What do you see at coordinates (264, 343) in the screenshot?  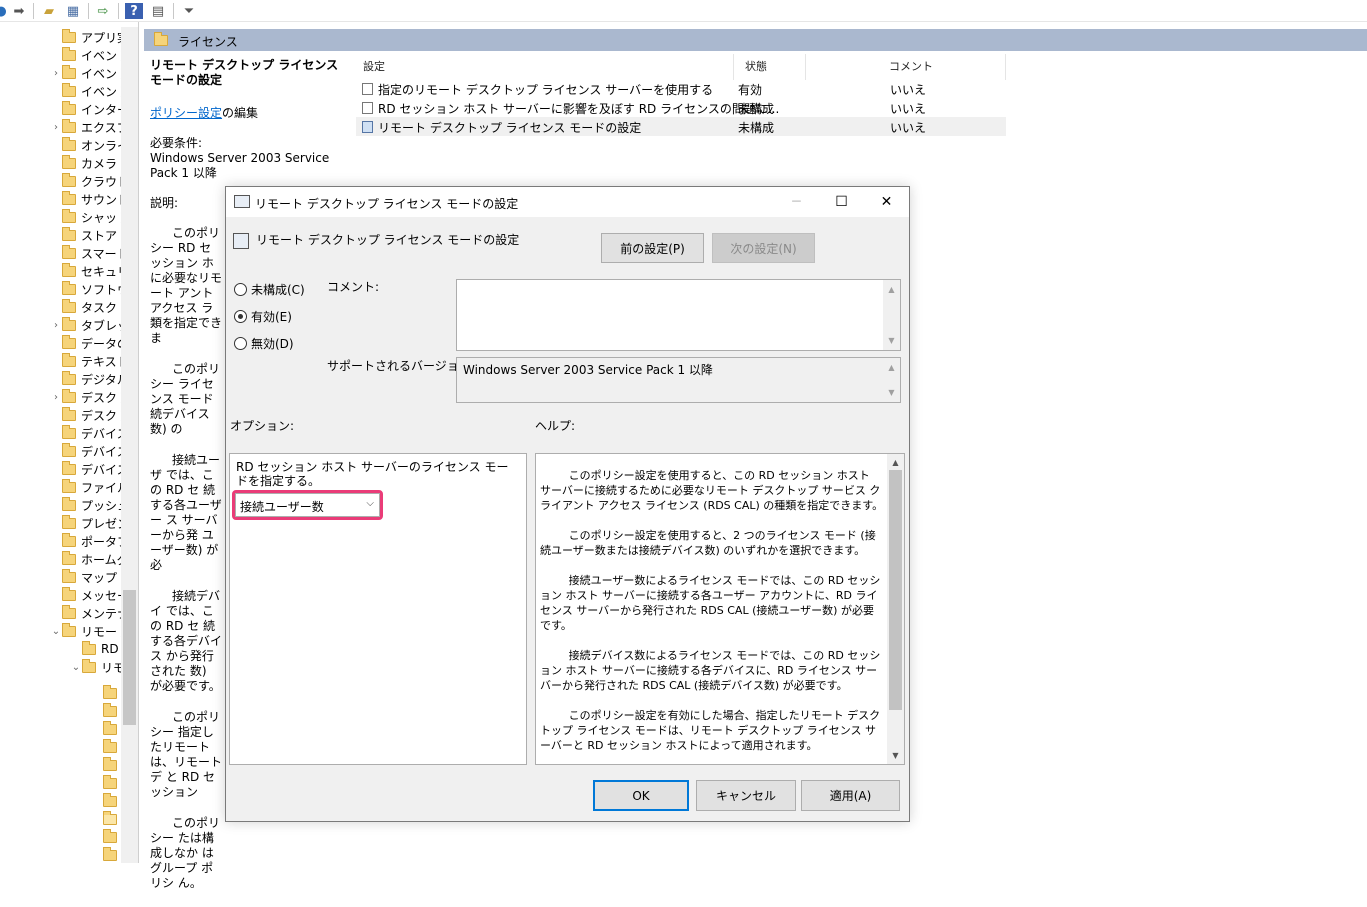 I see `radio-disabled: 無効(D)` at bounding box center [264, 343].